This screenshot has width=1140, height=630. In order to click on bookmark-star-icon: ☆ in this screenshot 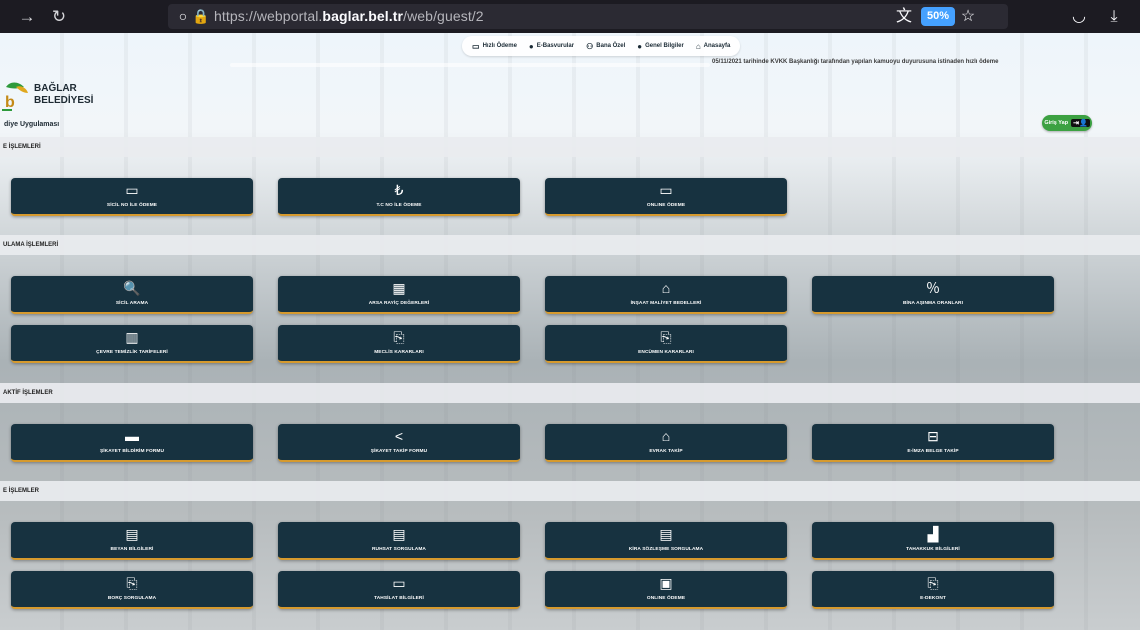, I will do `click(968, 17)`.